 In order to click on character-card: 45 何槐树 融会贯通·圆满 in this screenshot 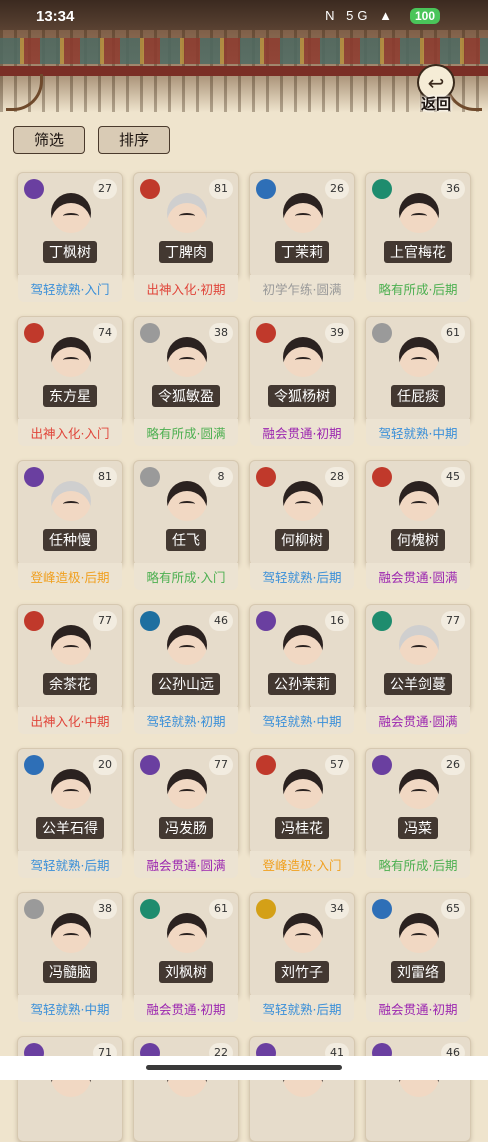, I will do `click(418, 525)`.